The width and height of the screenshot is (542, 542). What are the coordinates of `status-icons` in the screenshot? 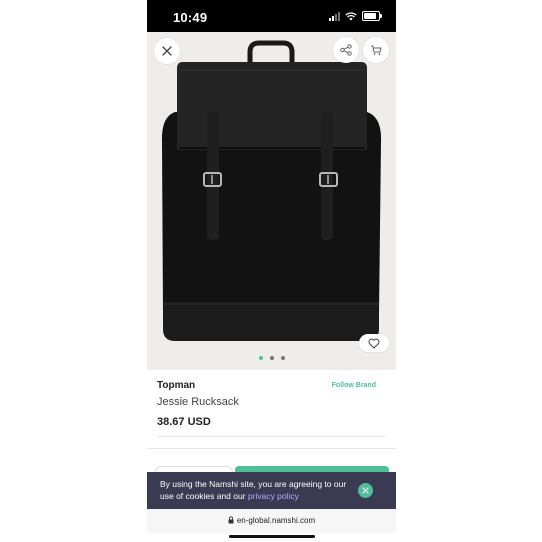 It's located at (355, 16).